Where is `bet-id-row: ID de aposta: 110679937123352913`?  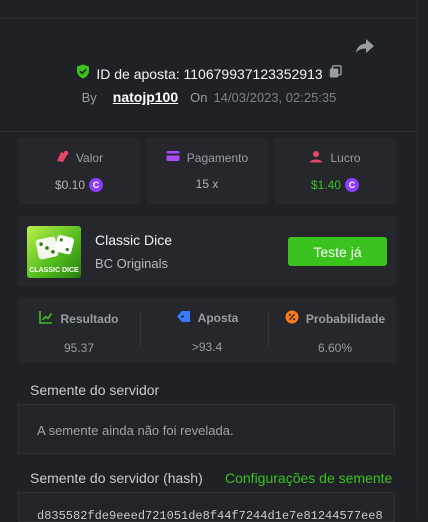 bet-id-row: ID de aposta: 110679937123352913 is located at coordinates (209, 74).